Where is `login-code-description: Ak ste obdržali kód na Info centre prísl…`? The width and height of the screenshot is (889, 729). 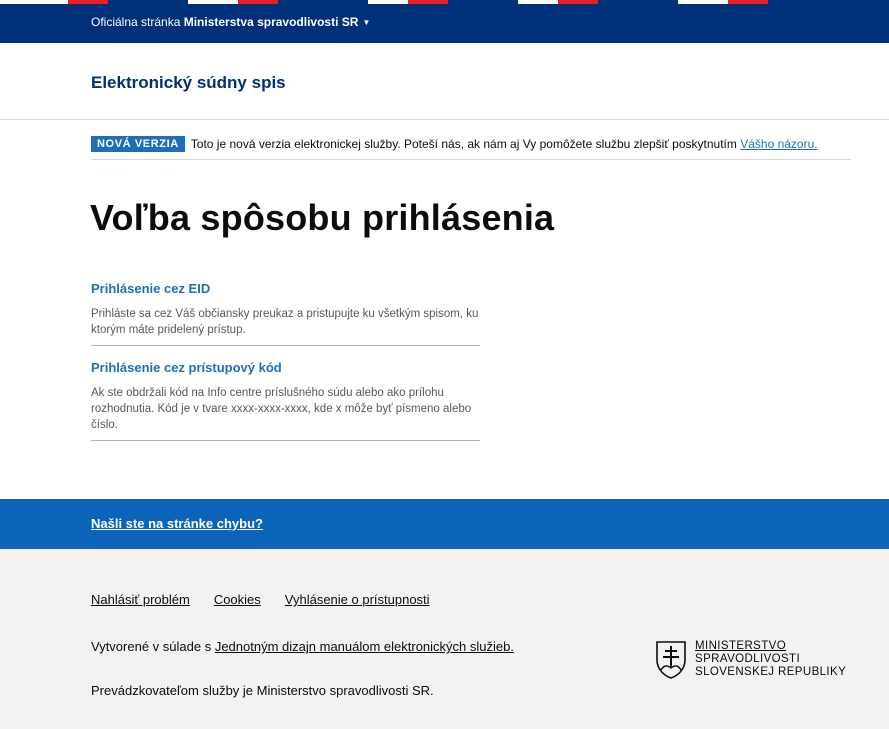
login-code-description: Ak ste obdržali kód na Info centre prísl… is located at coordinates (281, 409).